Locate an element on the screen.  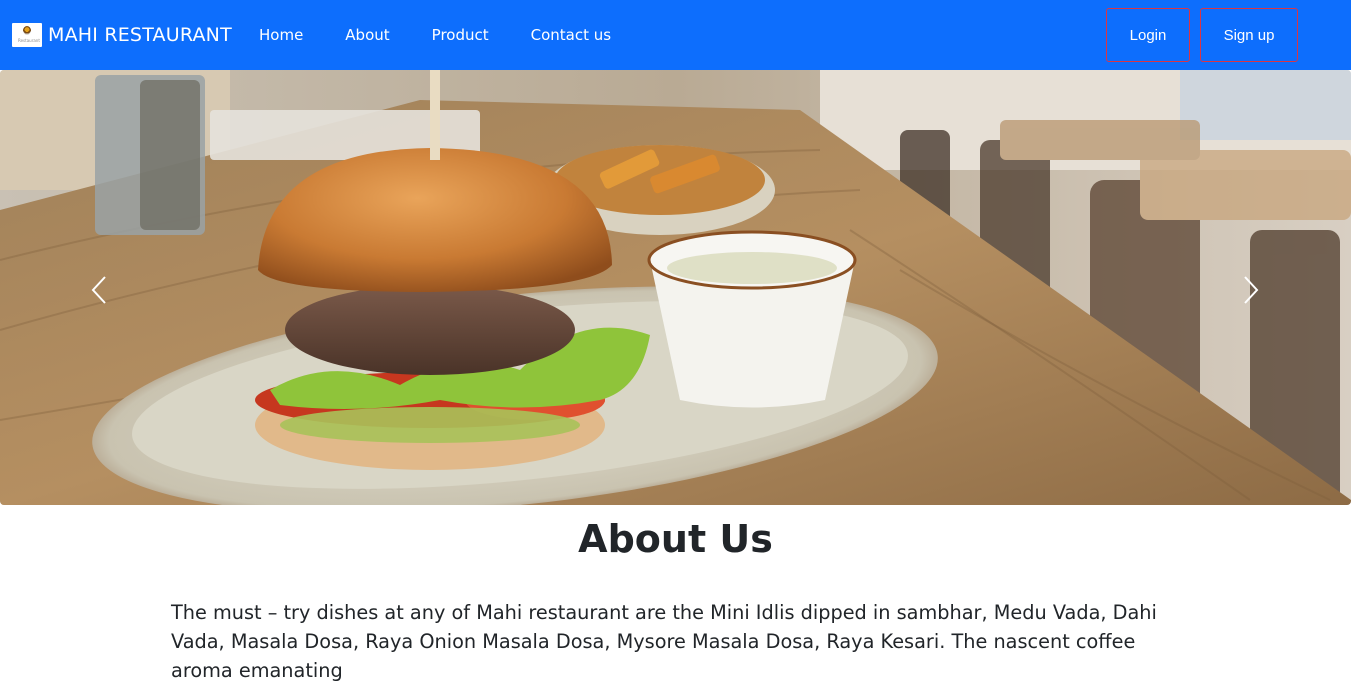
restaurant-logo: Restaurant is located at coordinates (27, 35).